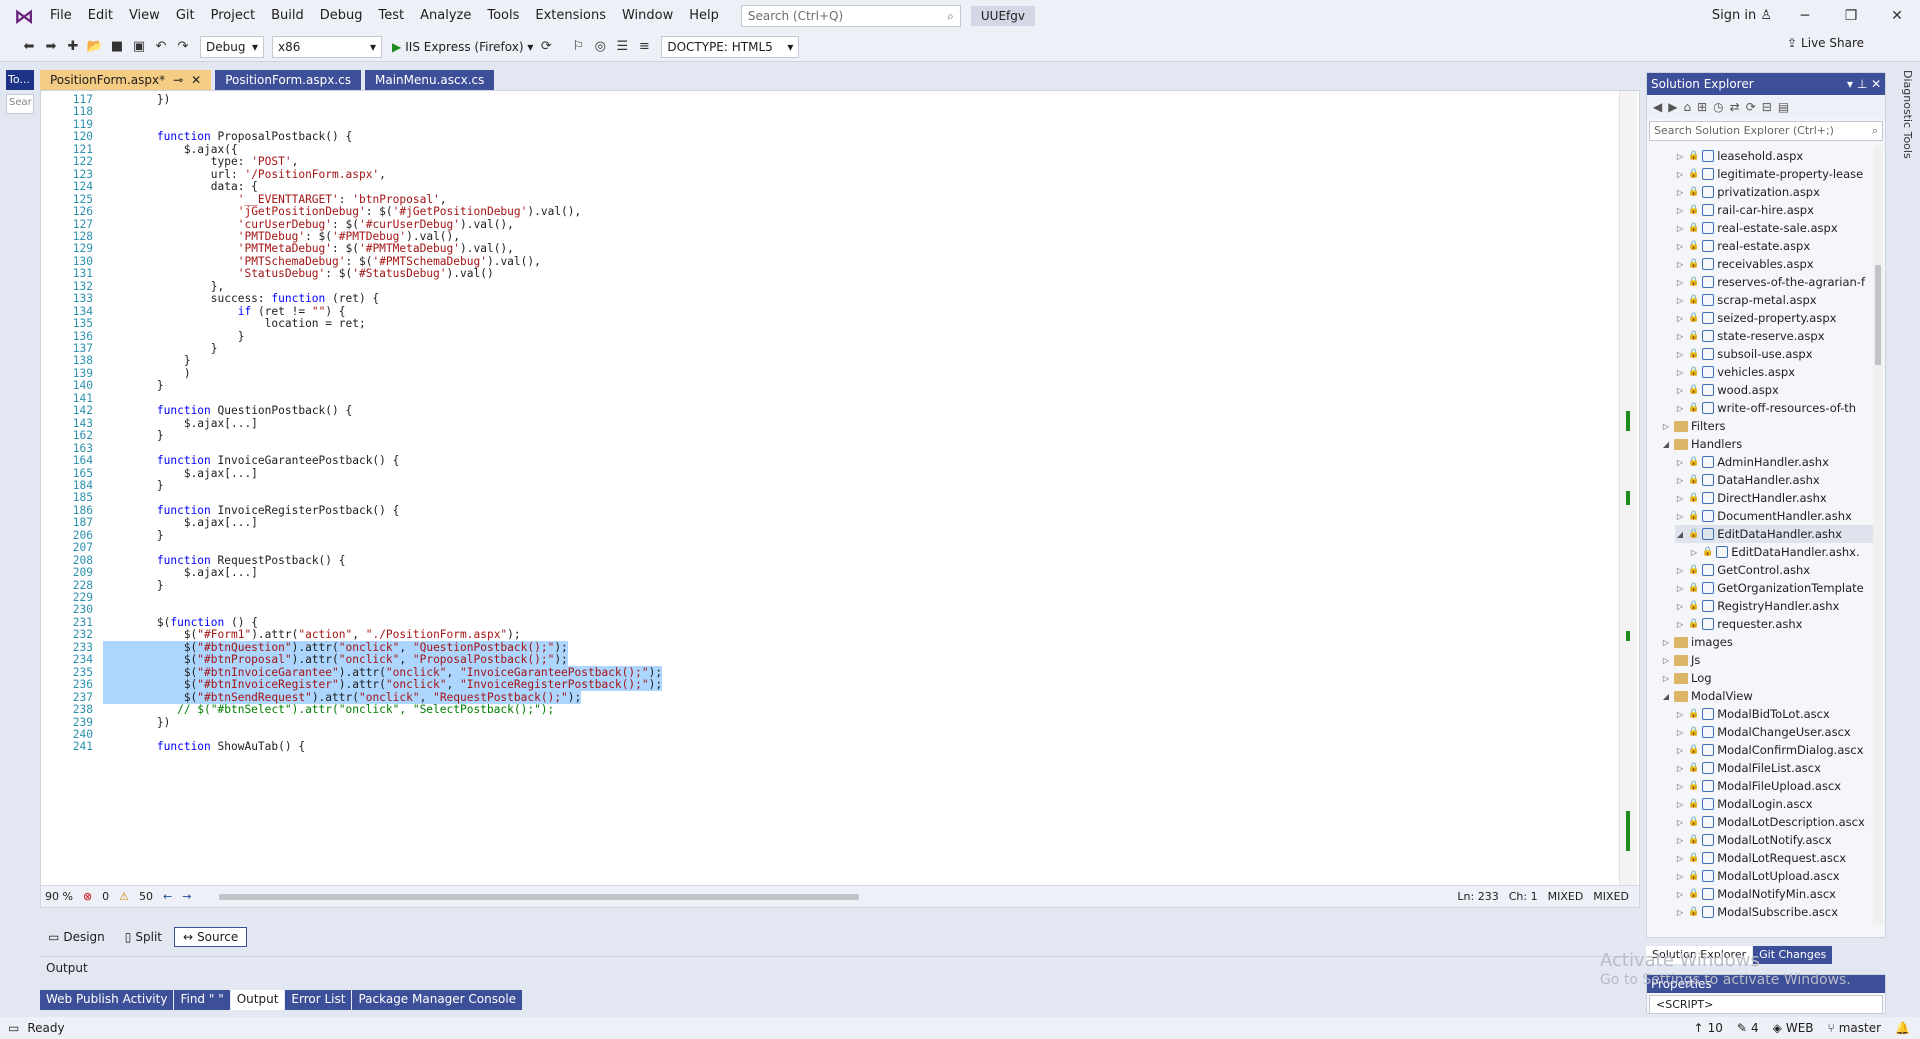  I want to click on toolbox-search: Sear, so click(20, 104).